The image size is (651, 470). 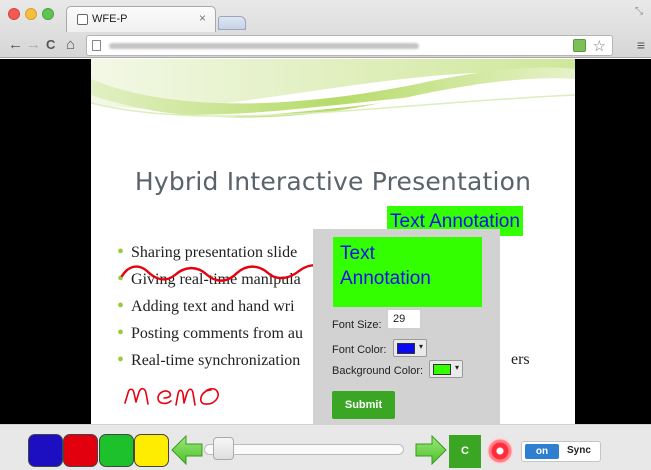 What do you see at coordinates (639, 11) in the screenshot?
I see `fullscreen-icon: ⤡` at bounding box center [639, 11].